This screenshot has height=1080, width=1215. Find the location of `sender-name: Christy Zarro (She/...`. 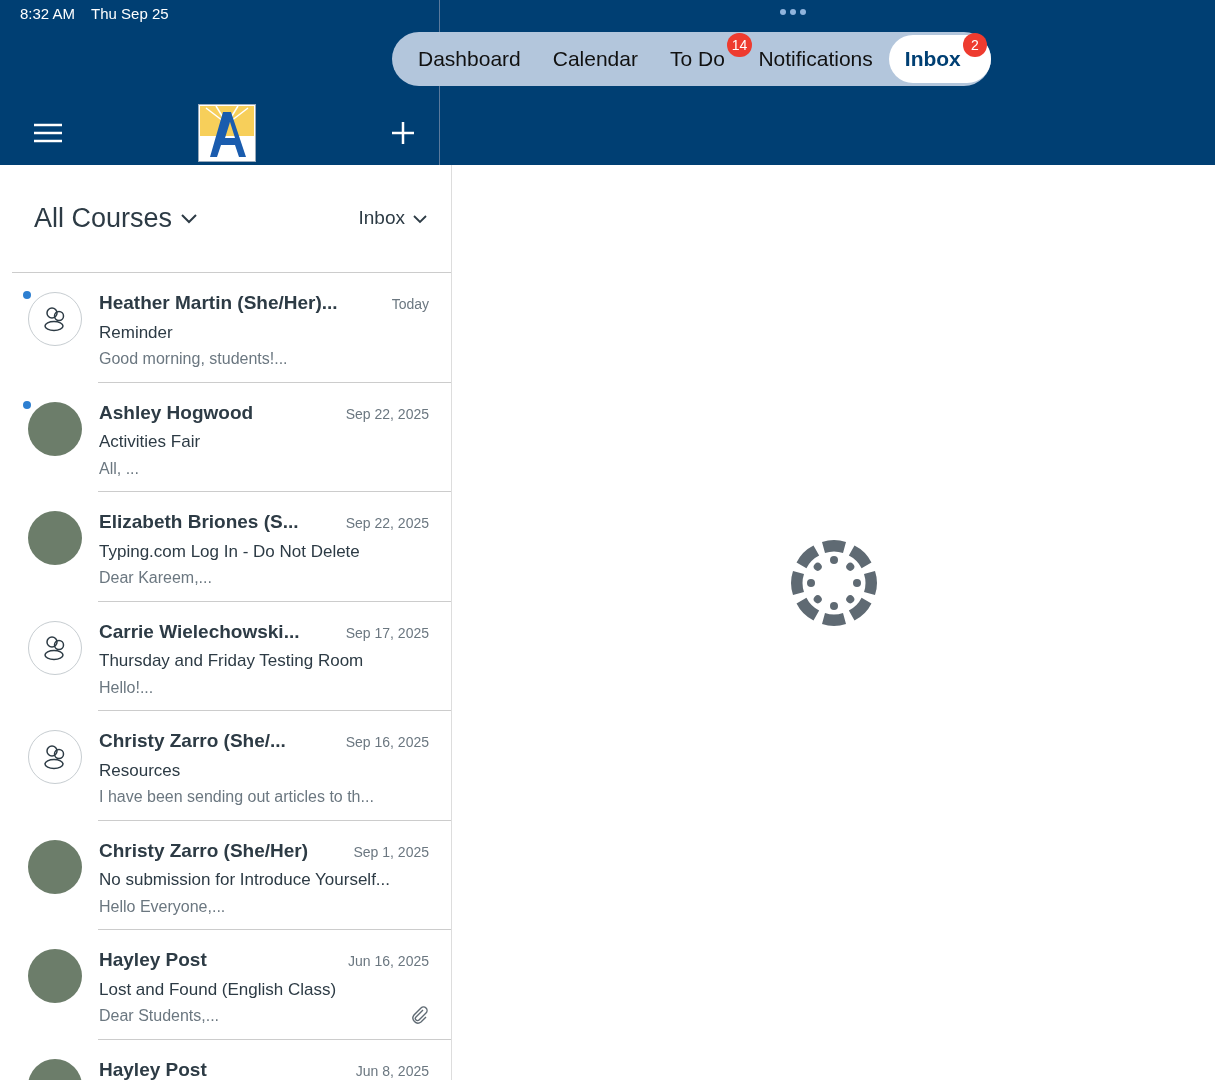

sender-name: Christy Zarro (She/... is located at coordinates (192, 741).